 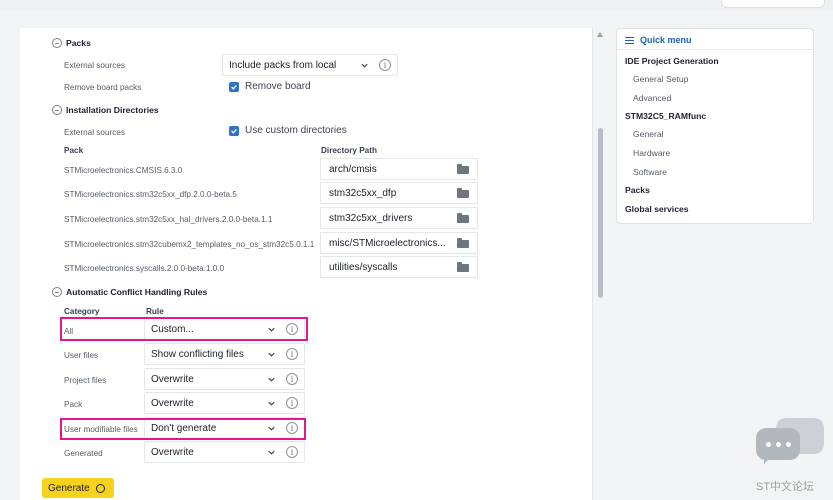 I want to click on remove-board-checkbox, so click(x=234, y=87).